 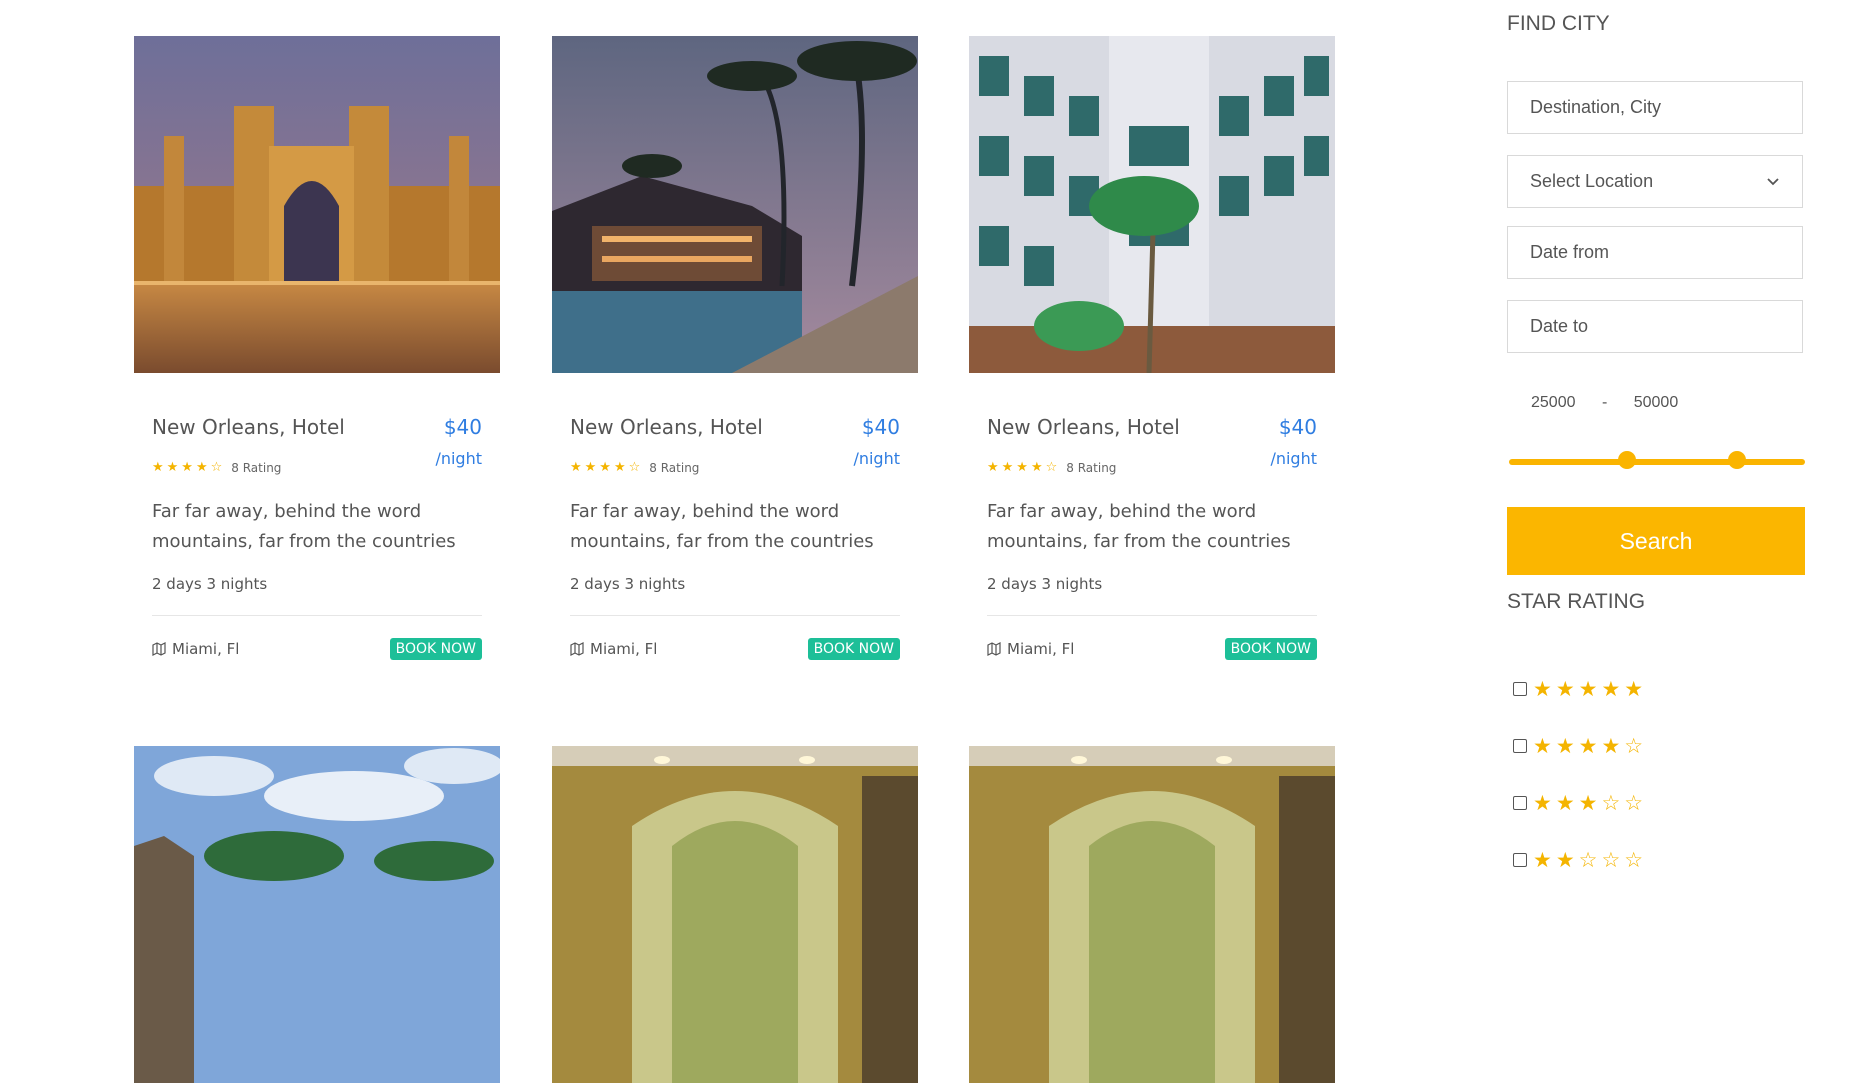 I want to click on star-icons: ★★★☆☆, so click(x=1590, y=803).